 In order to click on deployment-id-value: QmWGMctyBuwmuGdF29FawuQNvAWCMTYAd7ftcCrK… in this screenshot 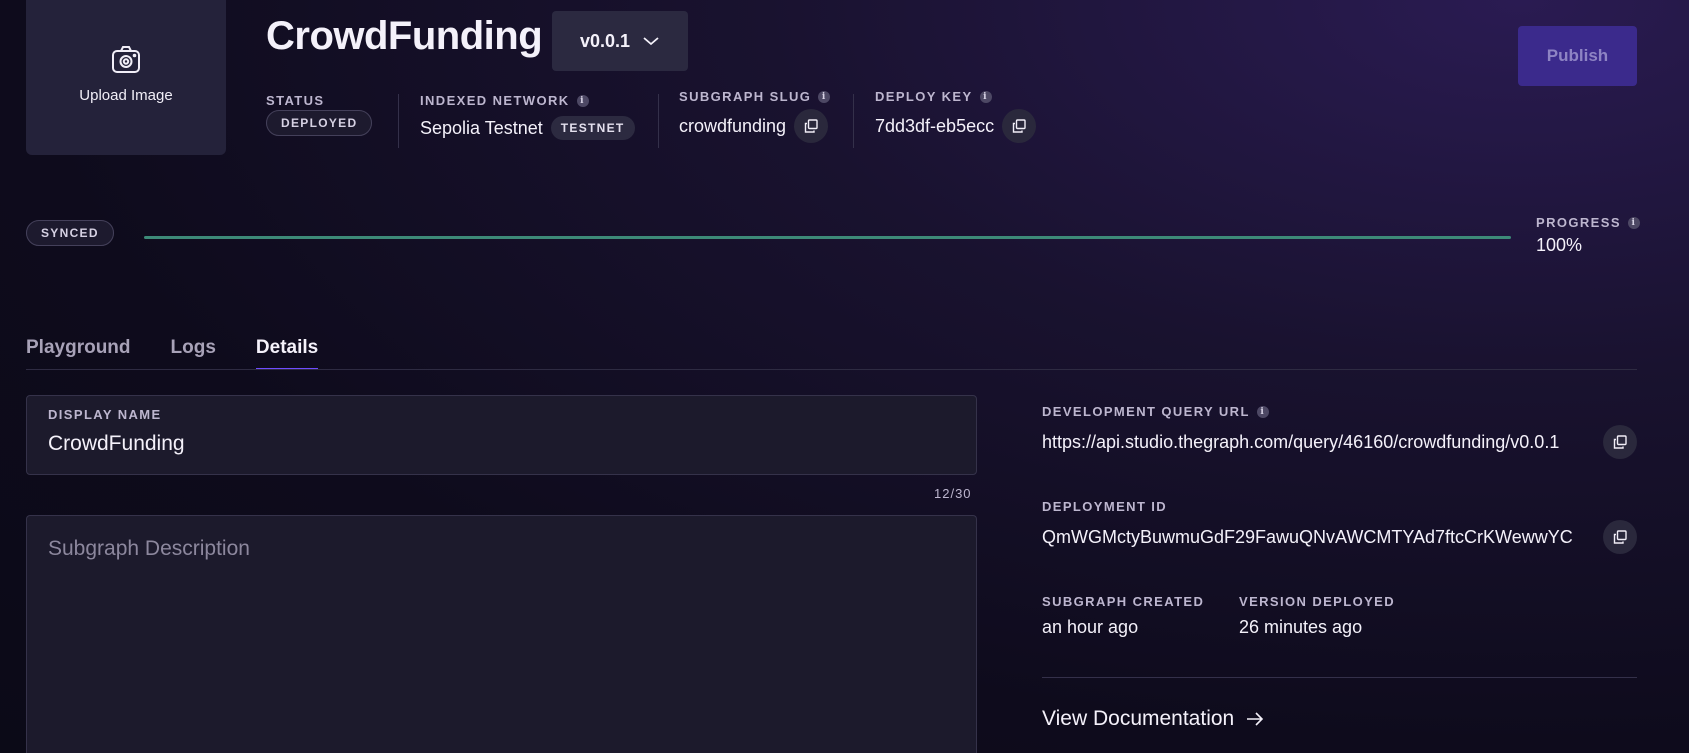, I will do `click(1307, 537)`.